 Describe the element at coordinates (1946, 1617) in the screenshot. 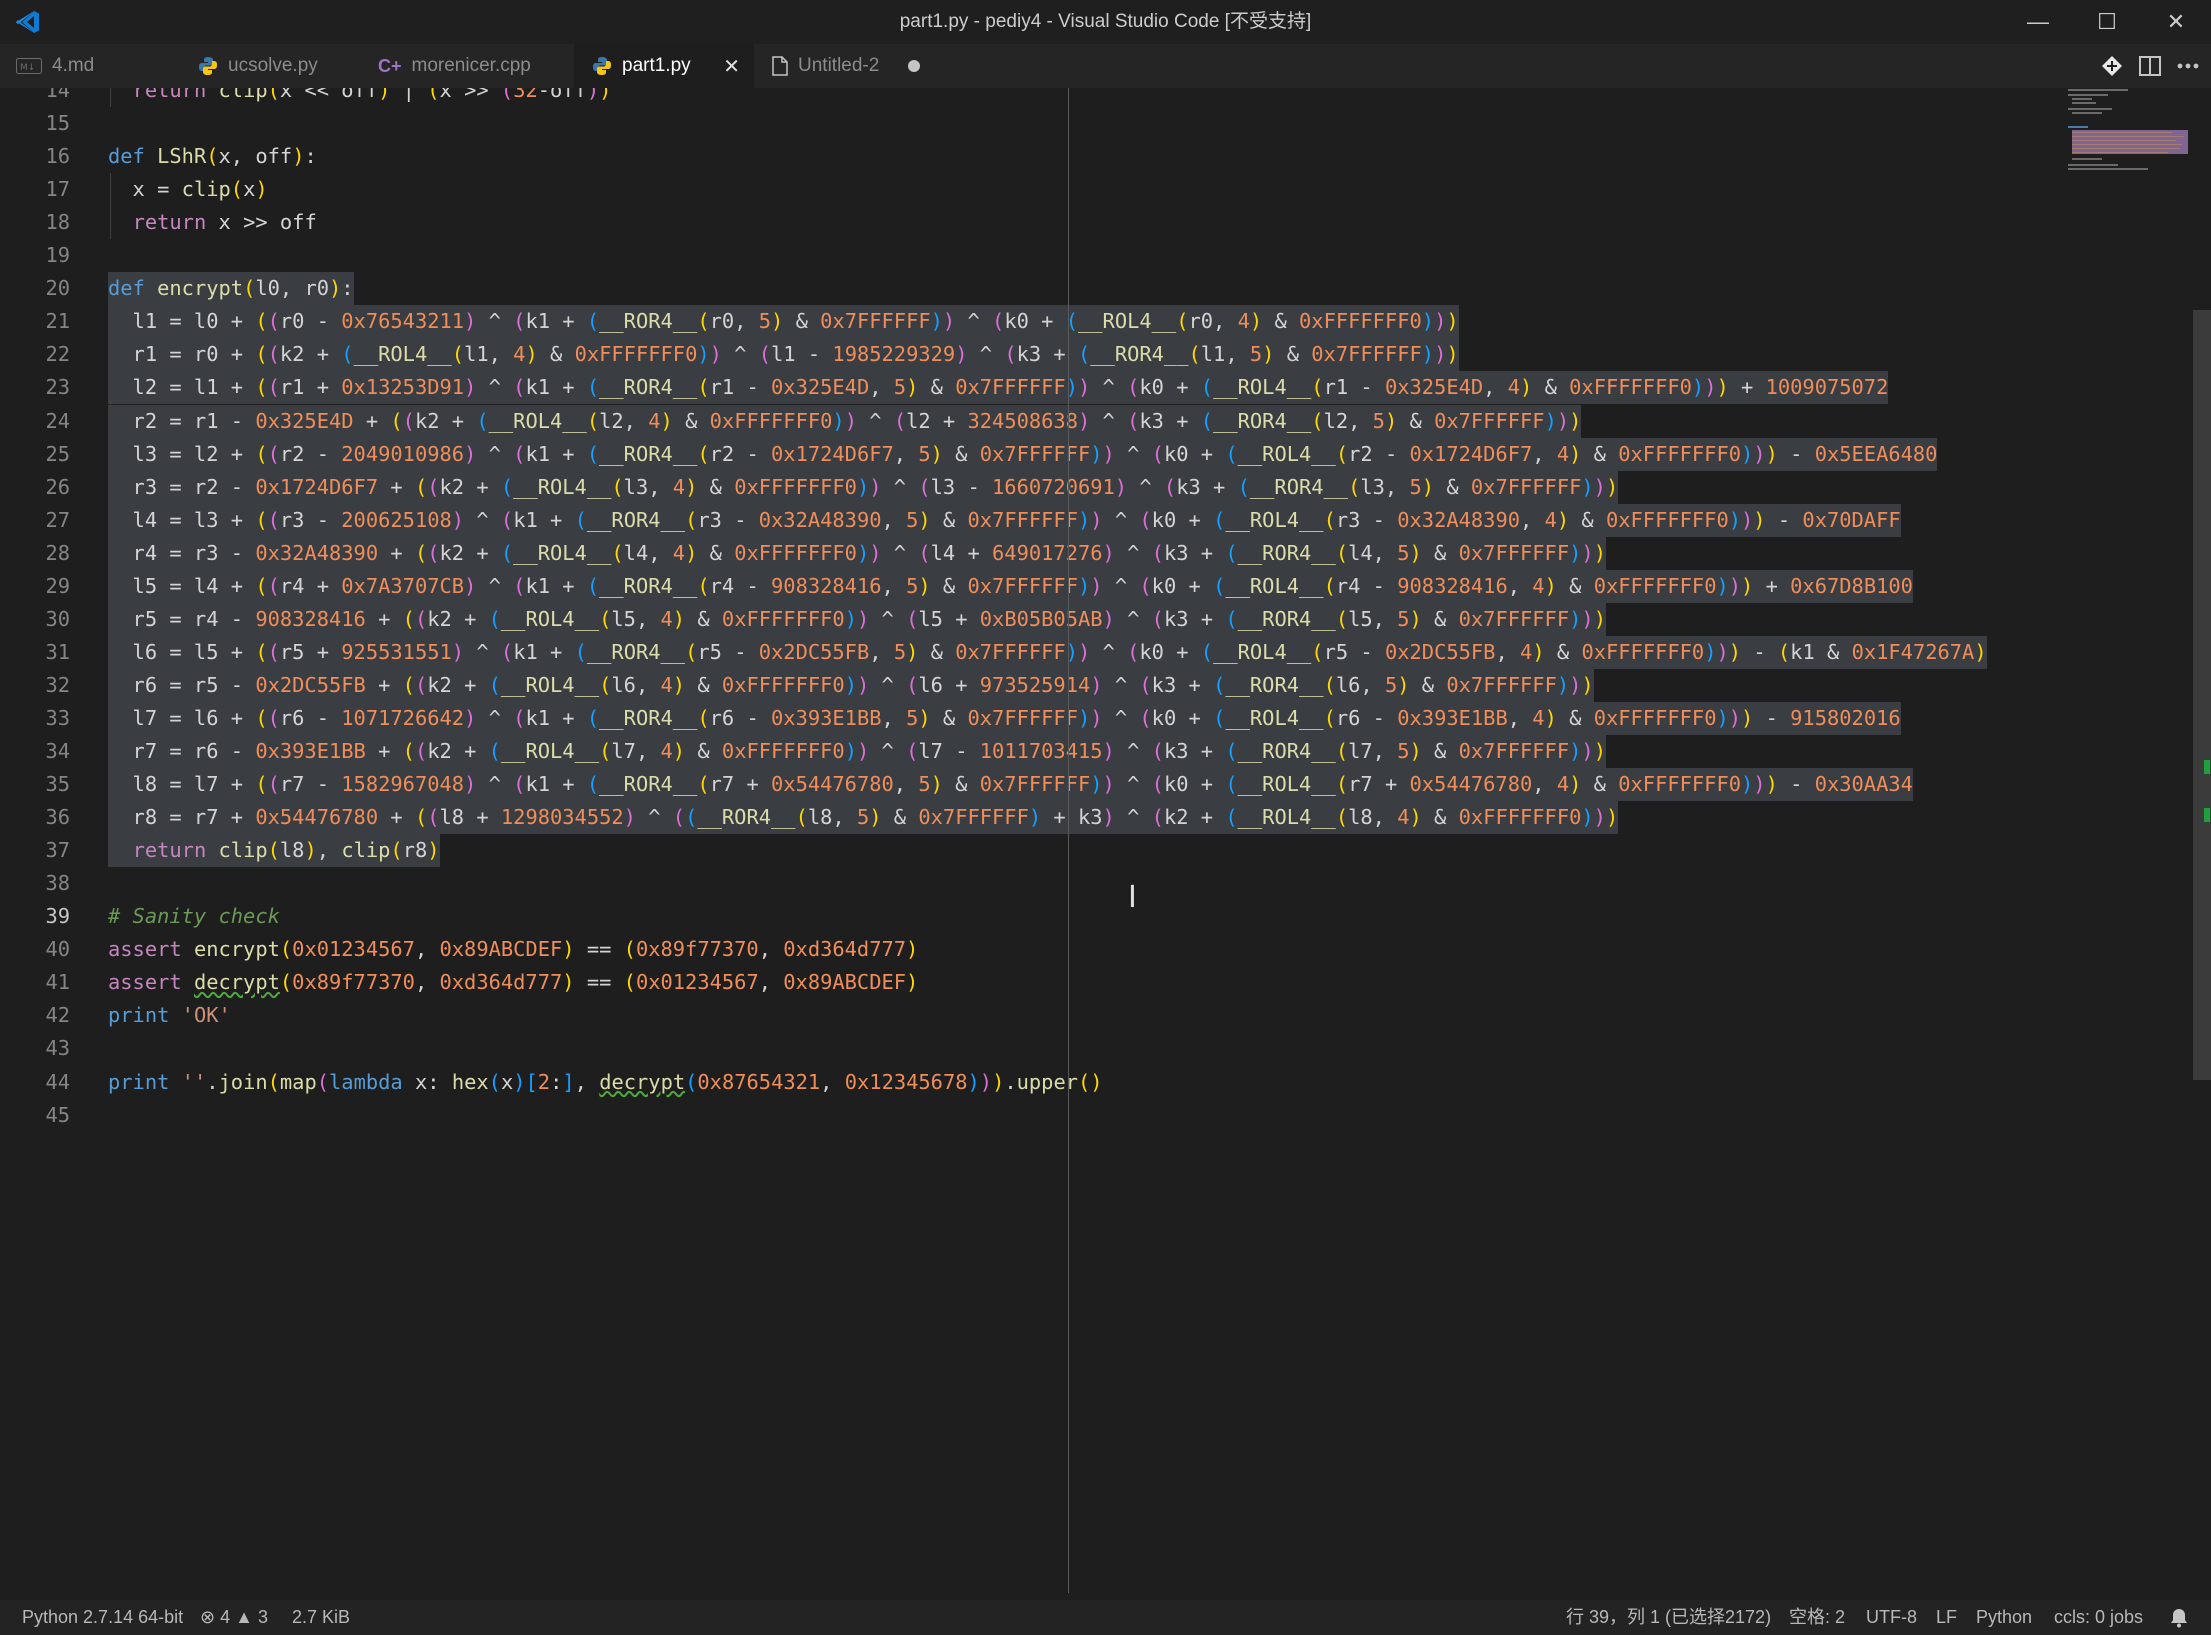

I see `end-of-line: LF` at that location.